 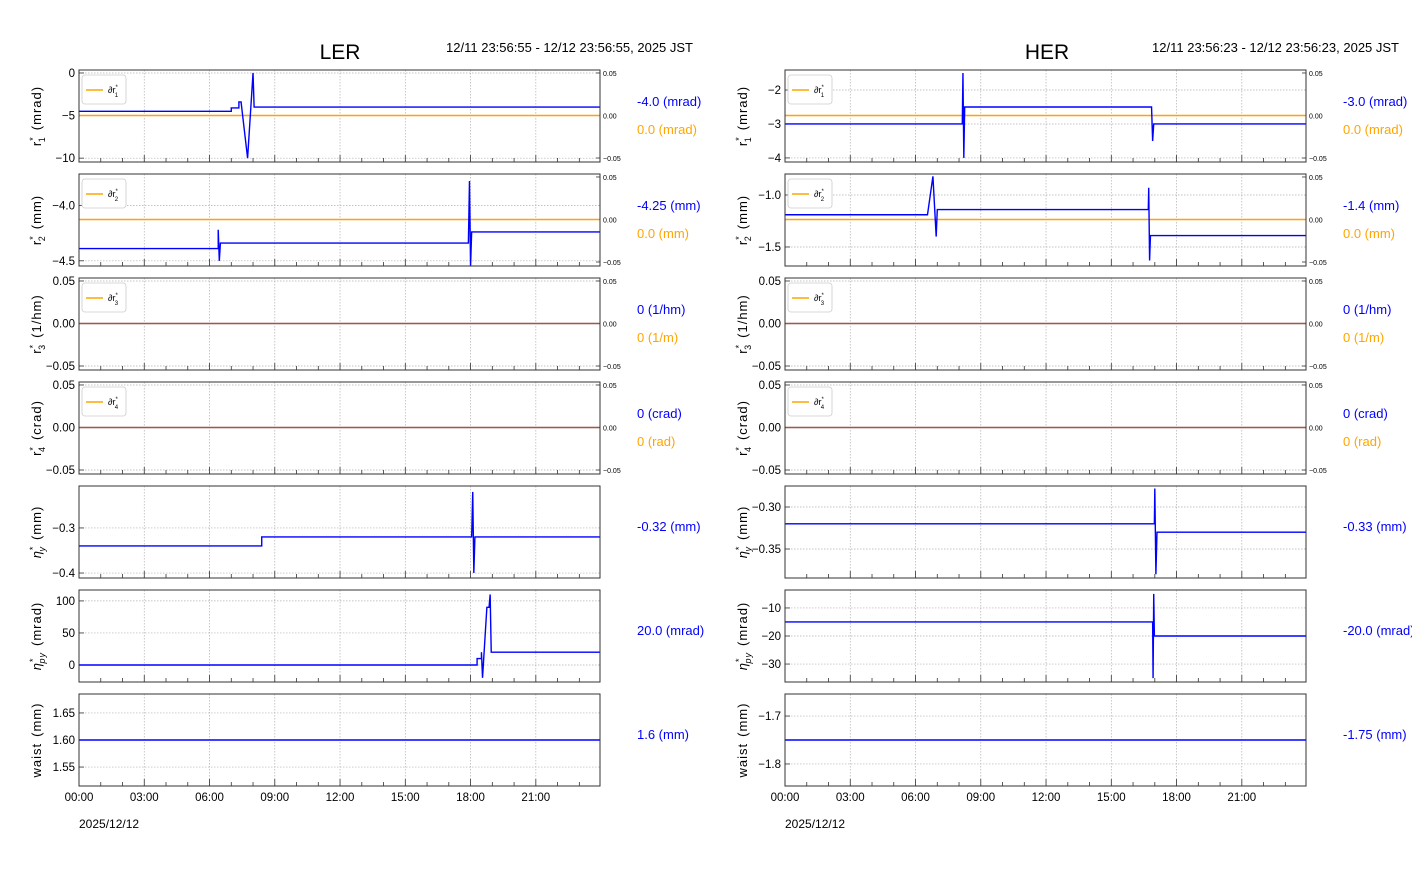 I want to click on y-tick-label: −30, so click(x=771, y=665).